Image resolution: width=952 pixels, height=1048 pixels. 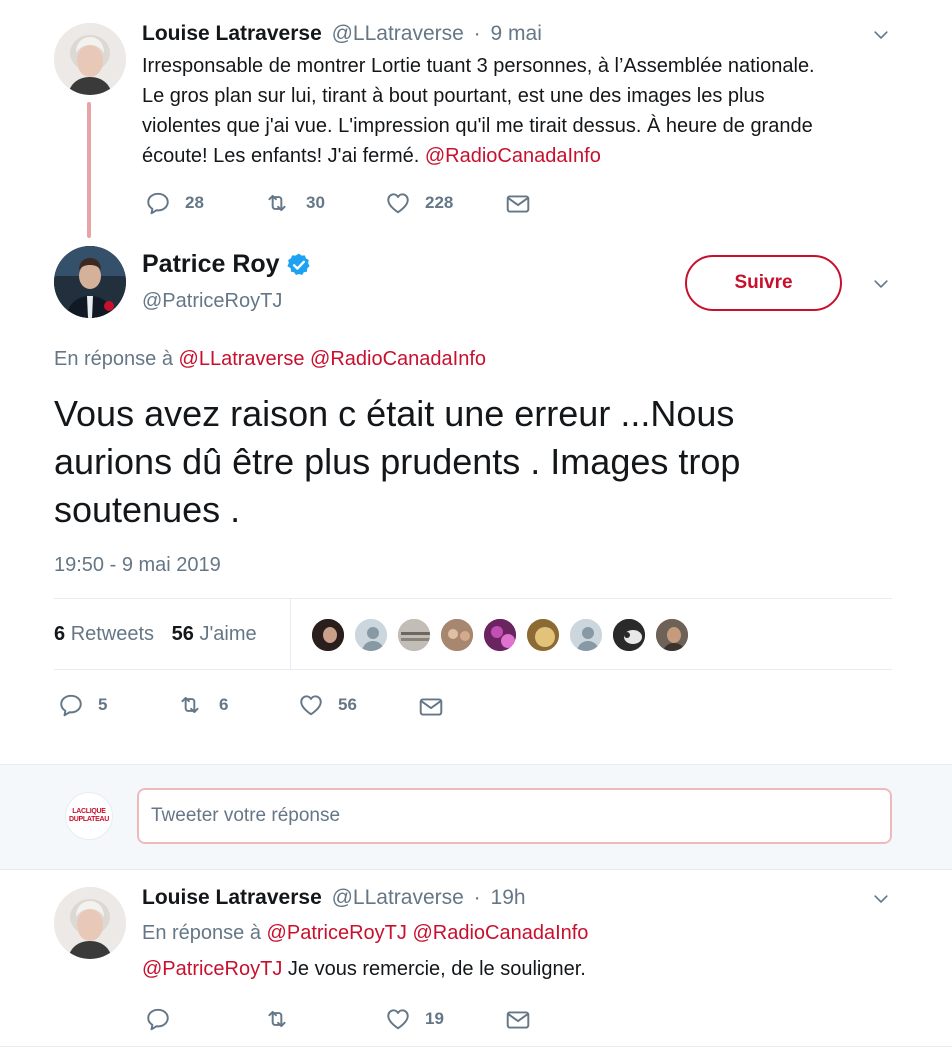 I want to click on main-reply-prefix: En réponse à, so click(x=113, y=359).